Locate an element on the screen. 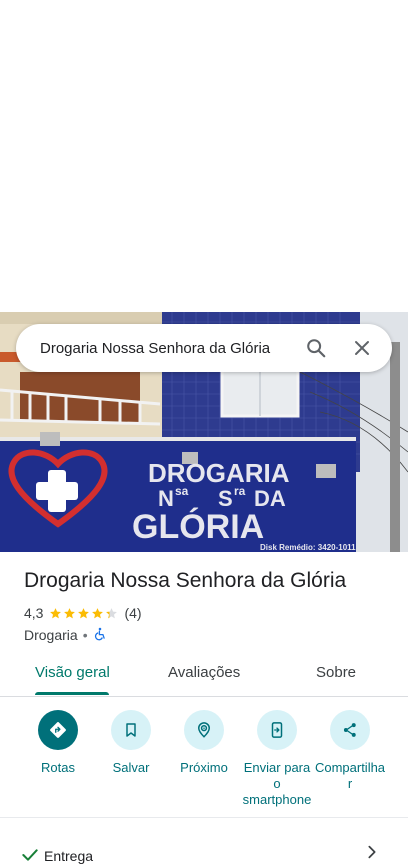 The image size is (408, 864). place-title: Drogaria Nossa Senhora da Glória is located at coordinates (185, 580).